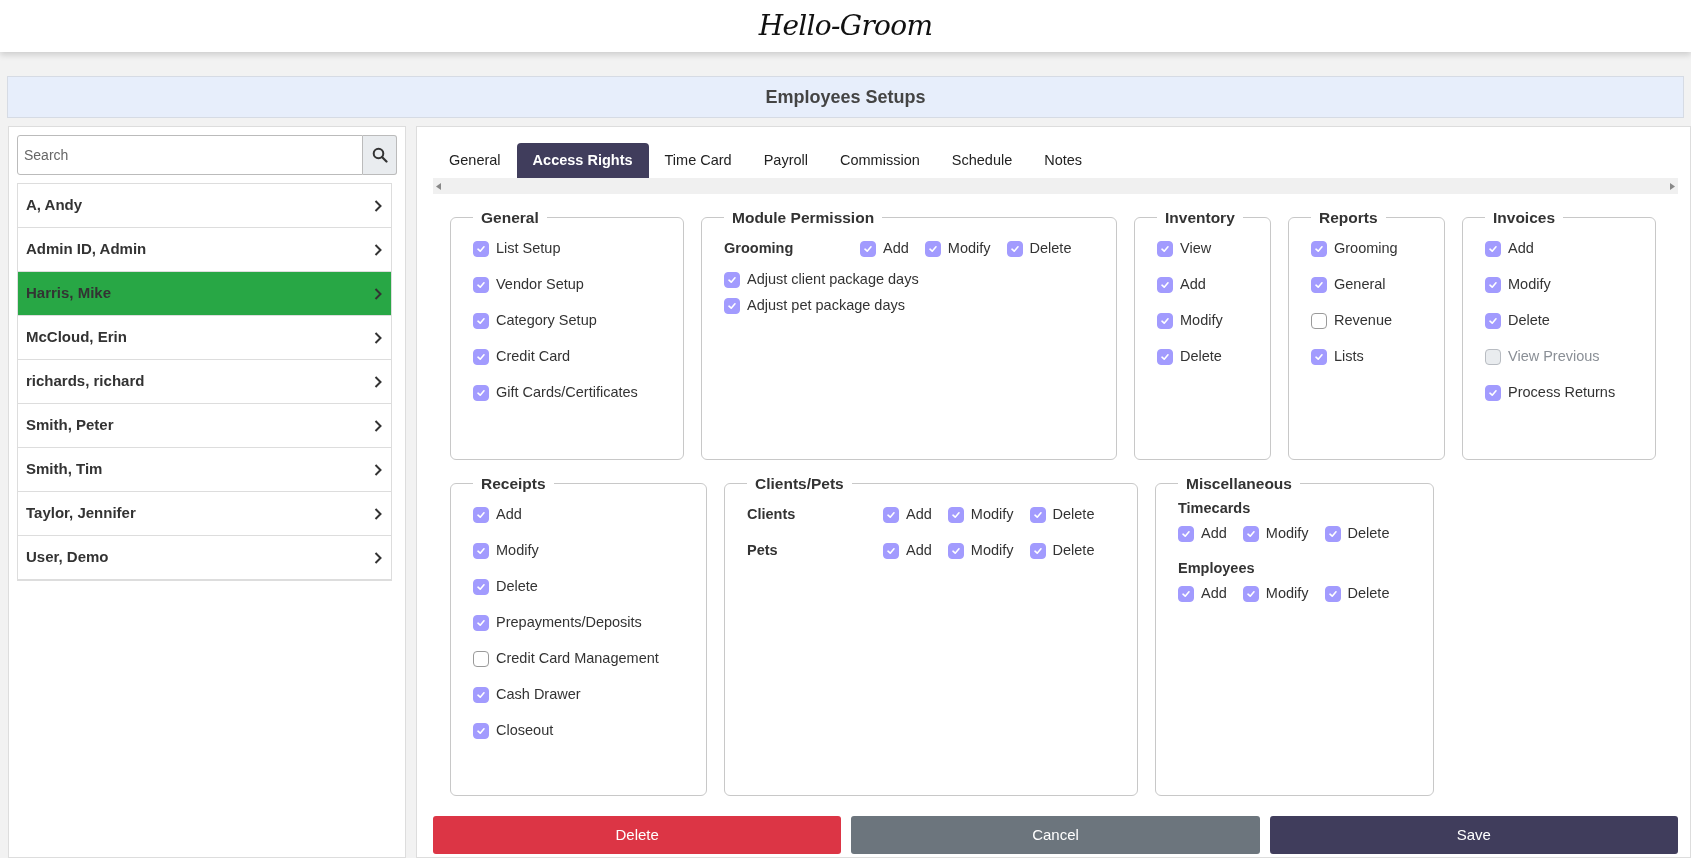 The image size is (1691, 858). Describe the element at coordinates (1196, 249) in the screenshot. I see `checkbox-label: View` at that location.